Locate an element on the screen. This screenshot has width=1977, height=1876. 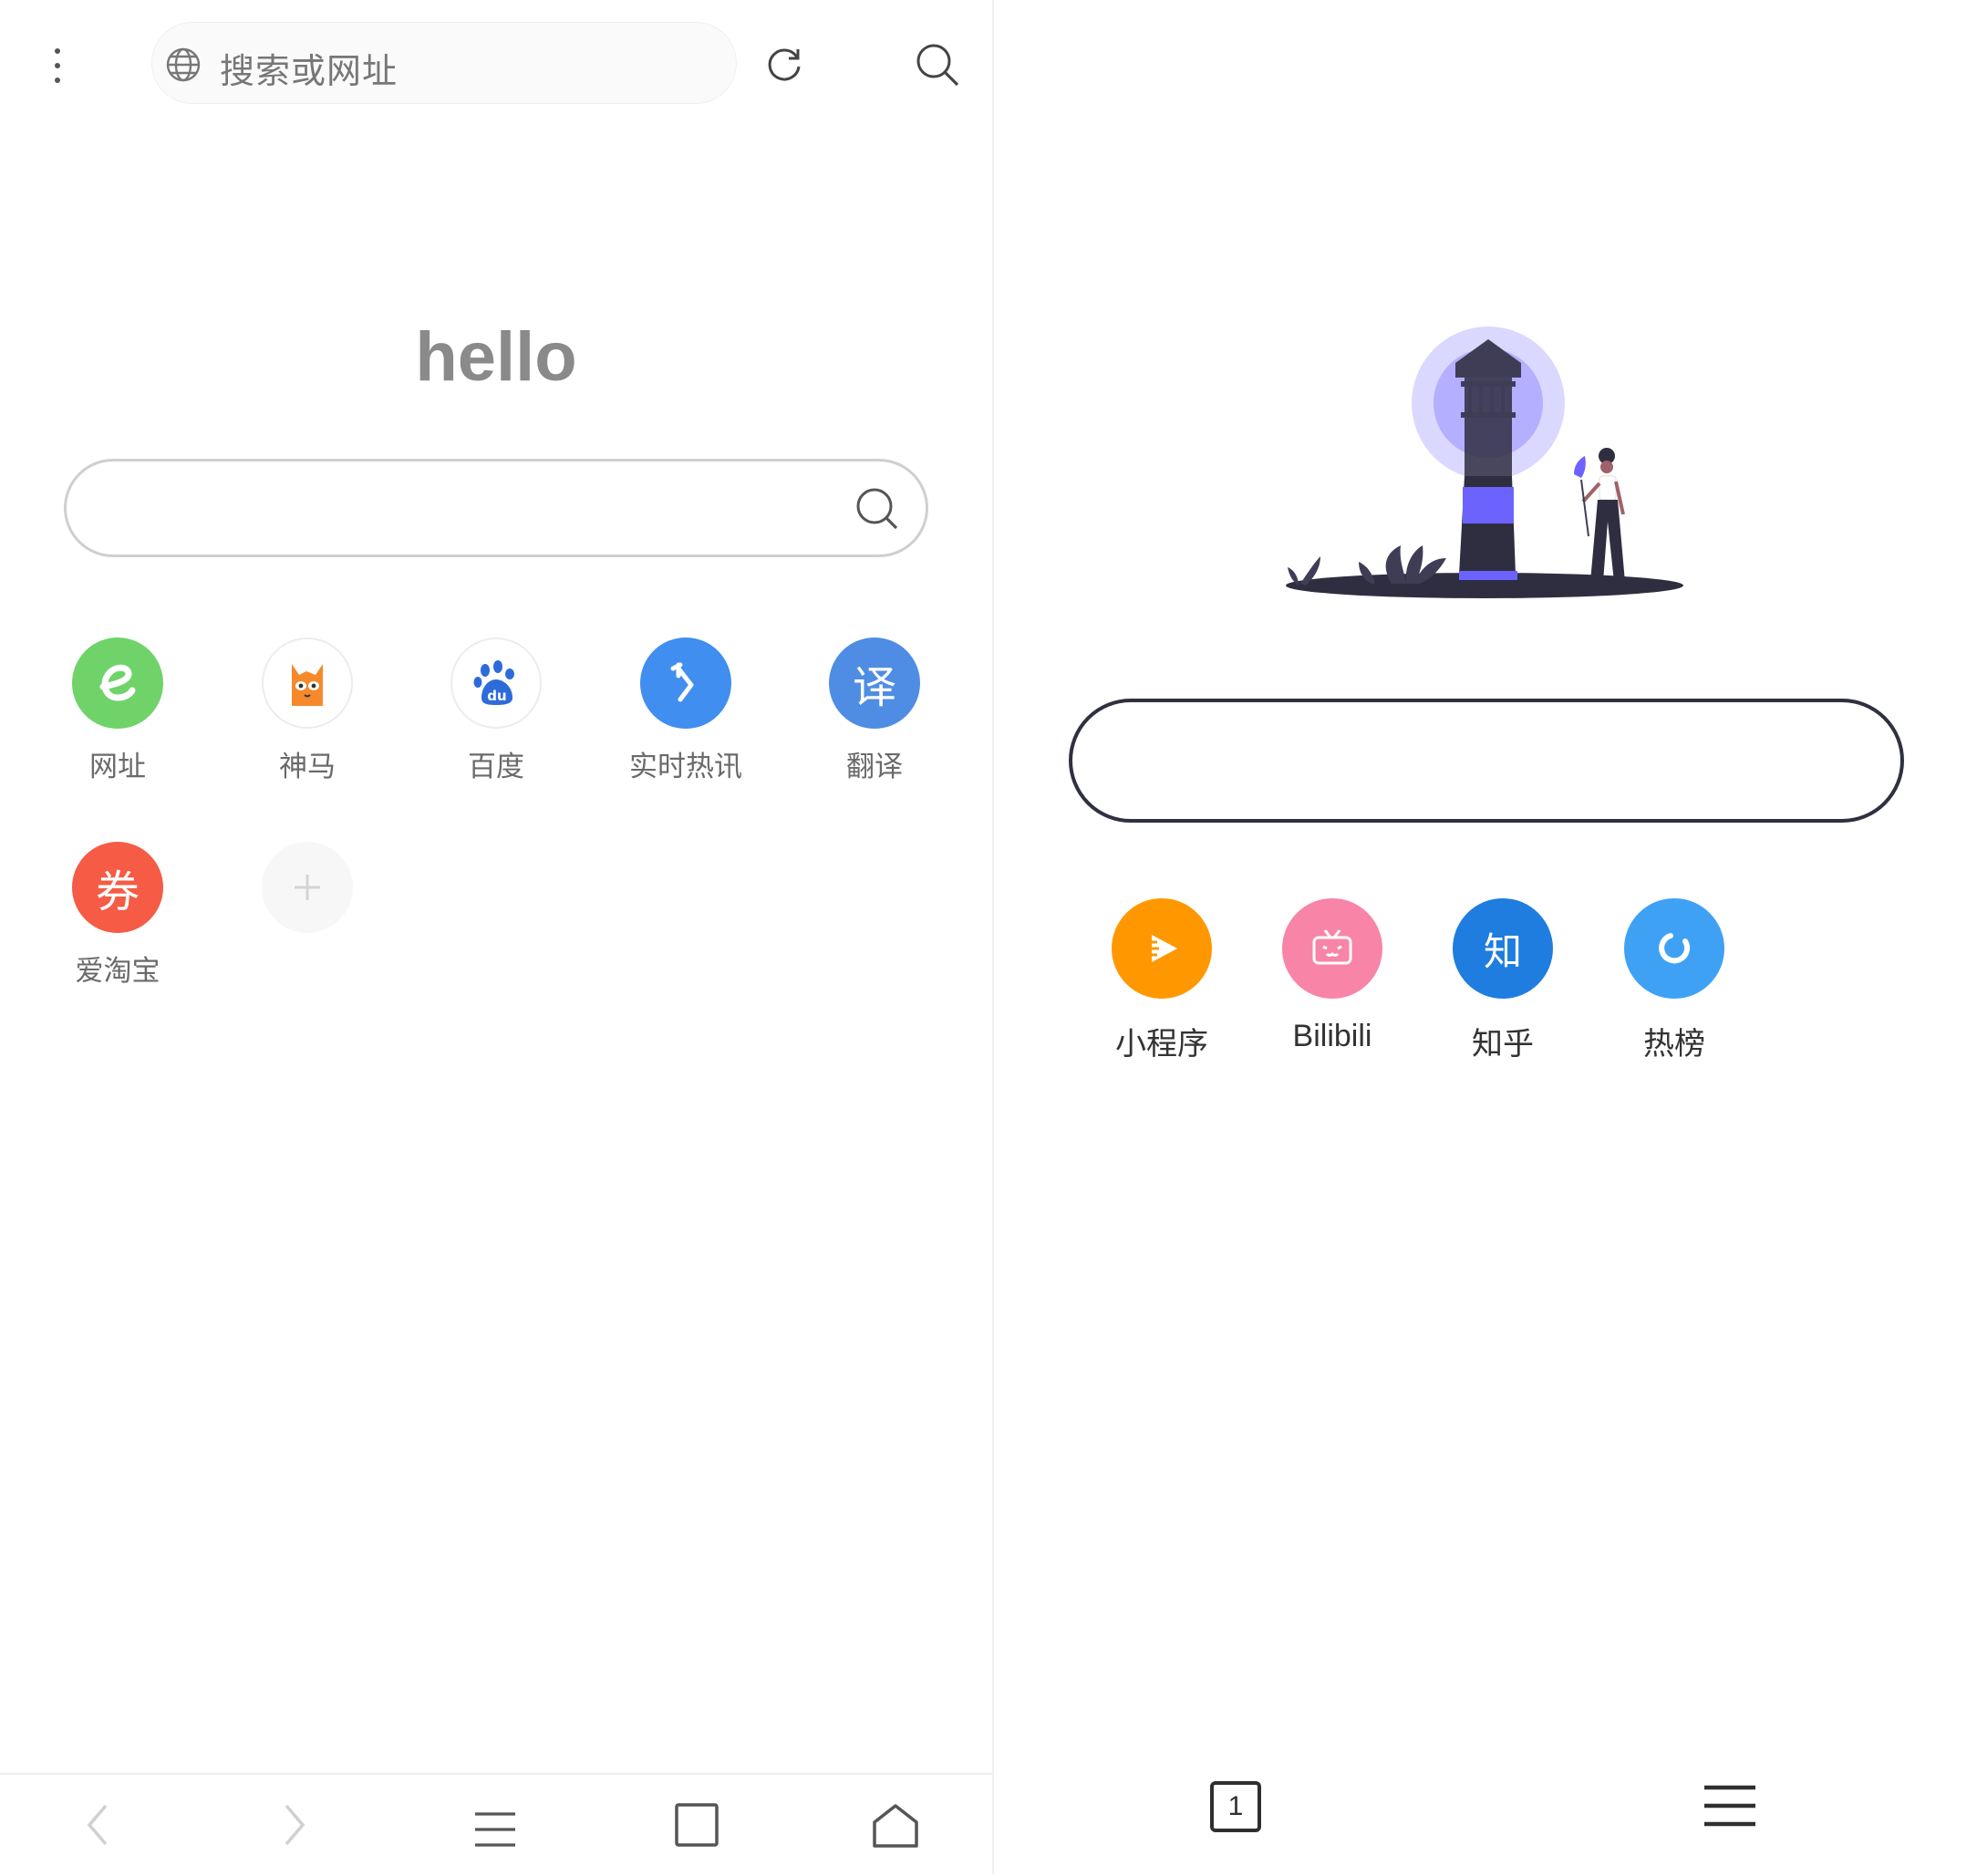
loading-ring-icon is located at coordinates (1674, 948).